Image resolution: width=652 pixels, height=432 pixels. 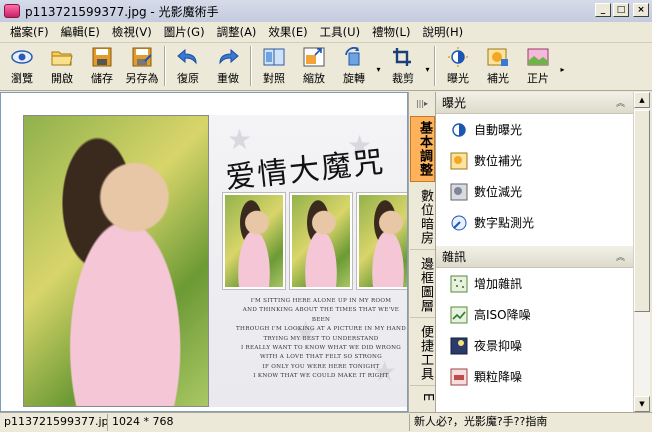 I want to click on section-header-exposure: 曝光 ︽, so click(x=534, y=103).